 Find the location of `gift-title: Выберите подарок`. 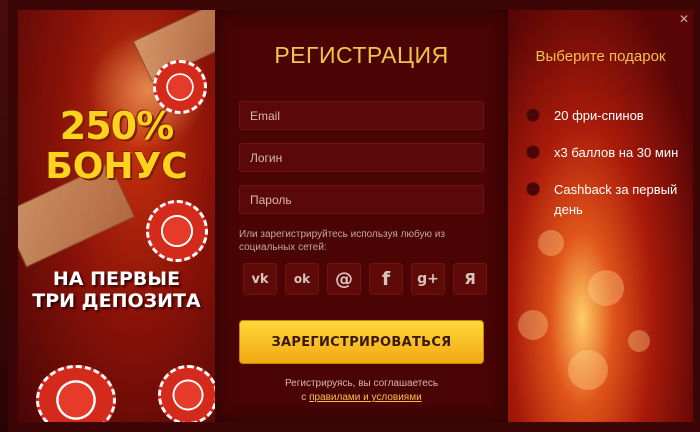

gift-title: Выберите подарок is located at coordinates (600, 56).